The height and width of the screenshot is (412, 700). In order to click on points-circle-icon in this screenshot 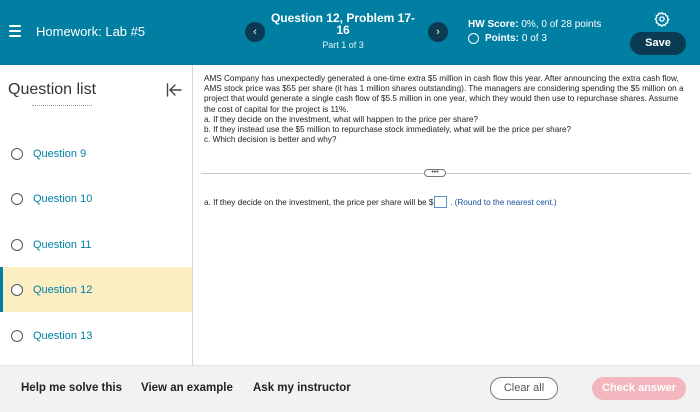, I will do `click(473, 38)`.